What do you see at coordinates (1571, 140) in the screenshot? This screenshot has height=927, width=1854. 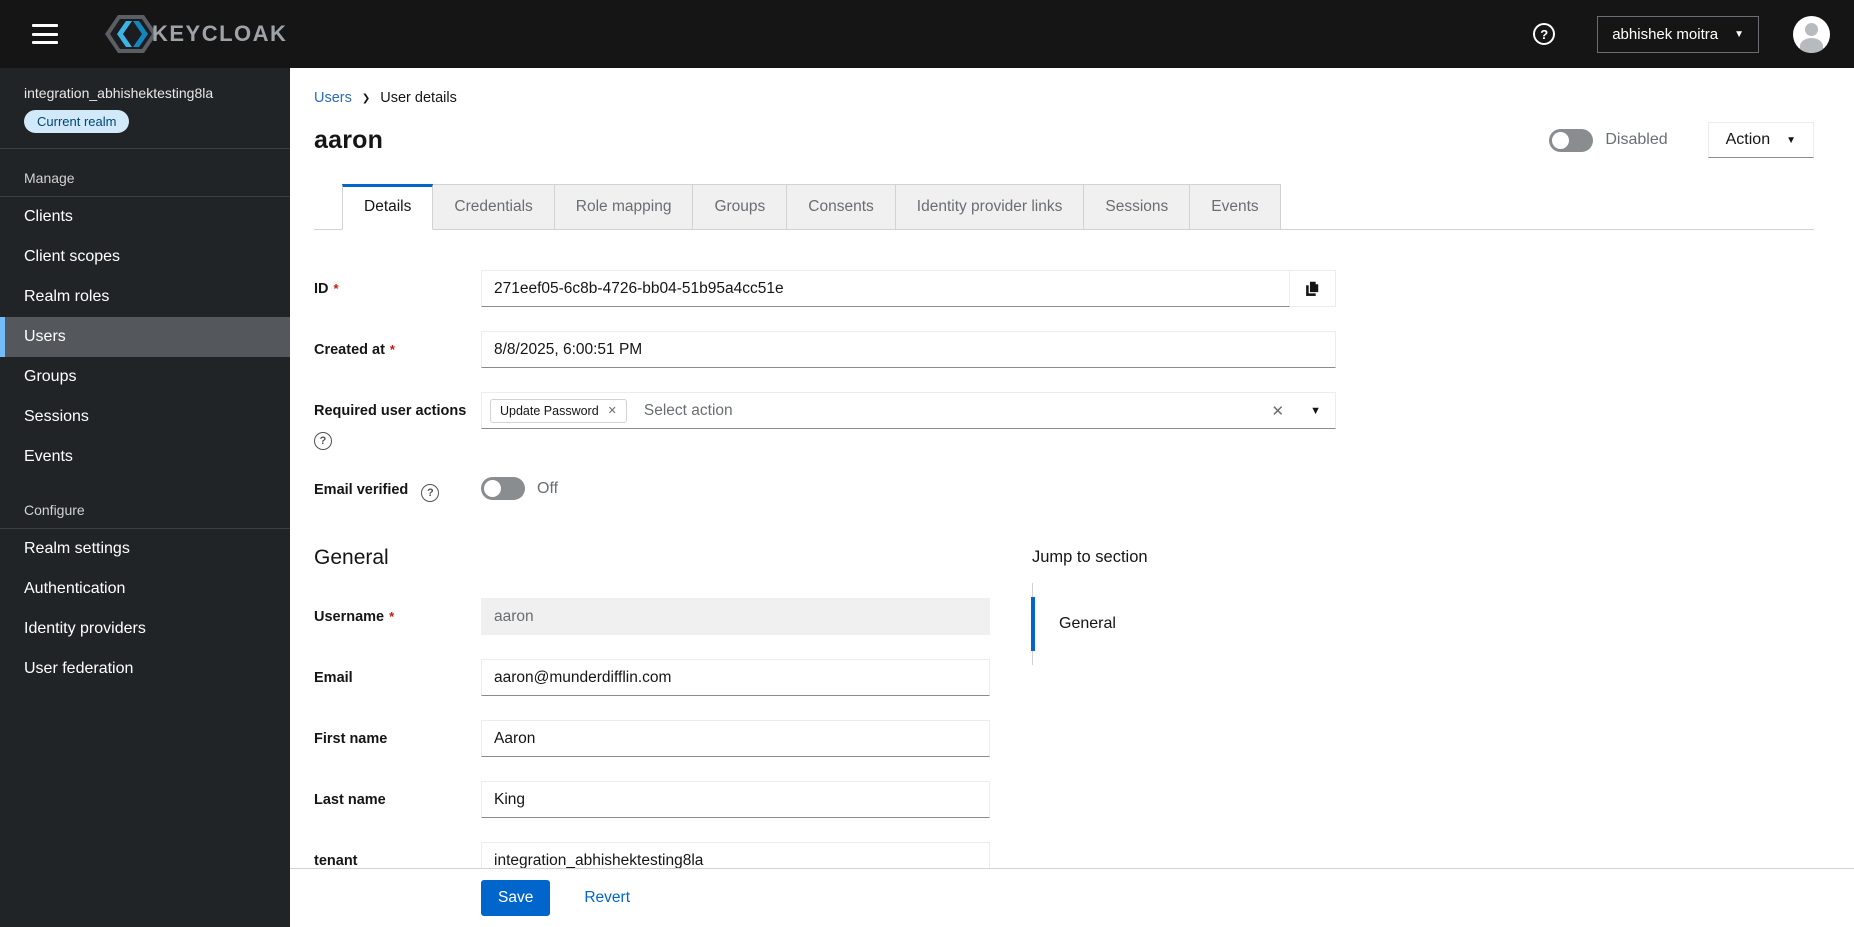 I see `enabled-toggle` at bounding box center [1571, 140].